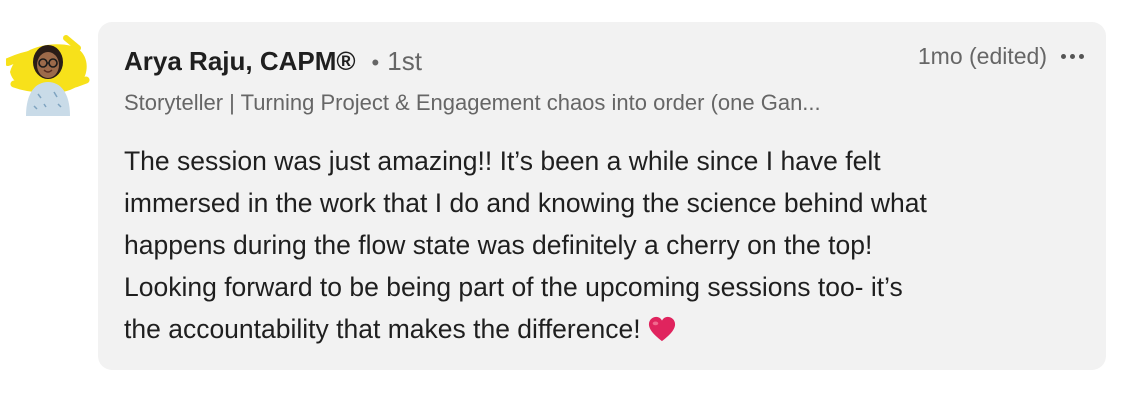  What do you see at coordinates (982, 55) in the screenshot?
I see `timestamp: 1mo (edited)` at bounding box center [982, 55].